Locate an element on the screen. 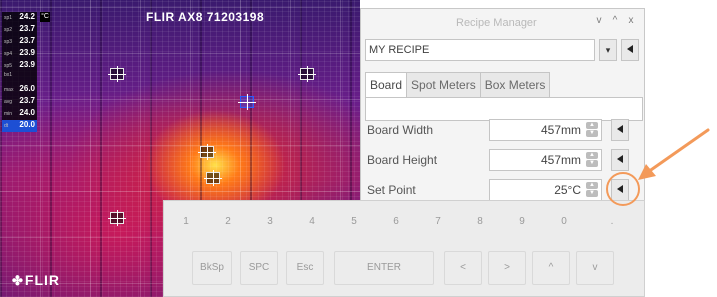 This screenshot has height=297, width=717. key-right: > is located at coordinates (507, 268).